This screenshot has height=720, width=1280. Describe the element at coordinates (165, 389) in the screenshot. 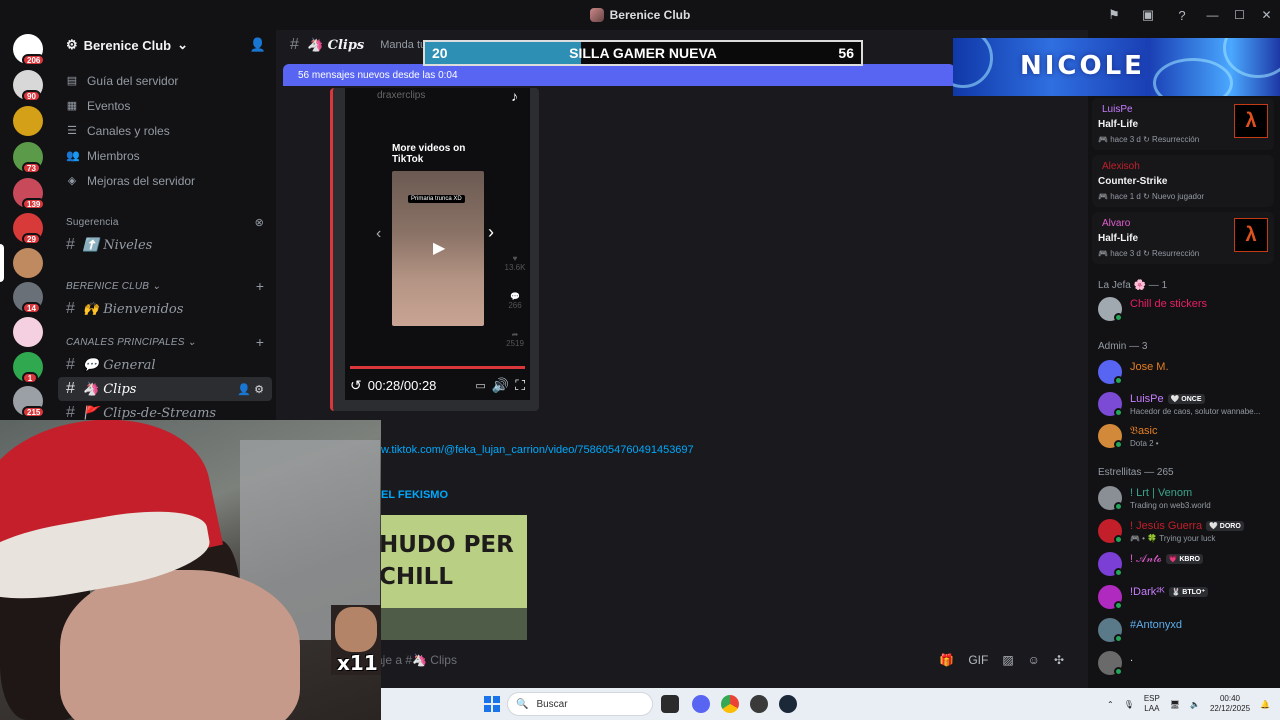

I see `channel-clips: # 🦄 Clips 👤 ⚙` at that location.